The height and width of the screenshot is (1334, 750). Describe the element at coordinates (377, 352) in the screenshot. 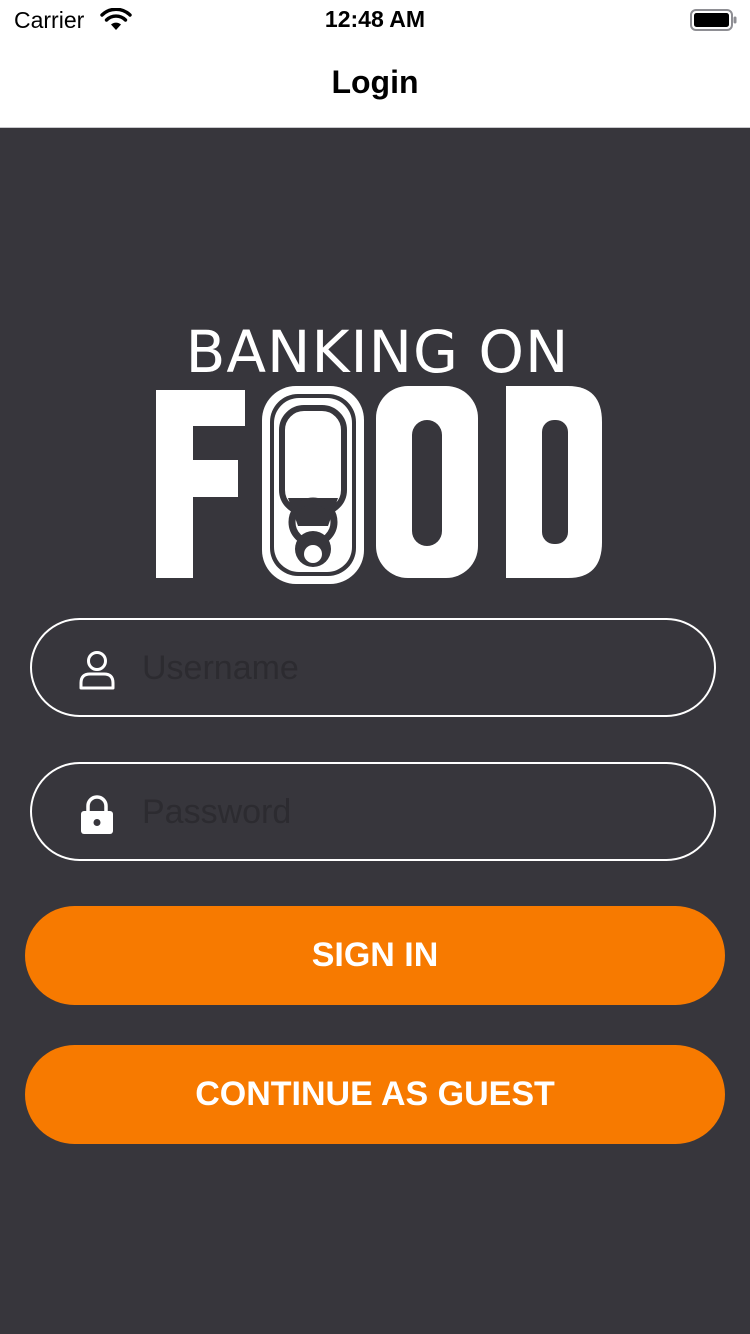

I see `logo-text-banking-on: BANKING ON` at that location.